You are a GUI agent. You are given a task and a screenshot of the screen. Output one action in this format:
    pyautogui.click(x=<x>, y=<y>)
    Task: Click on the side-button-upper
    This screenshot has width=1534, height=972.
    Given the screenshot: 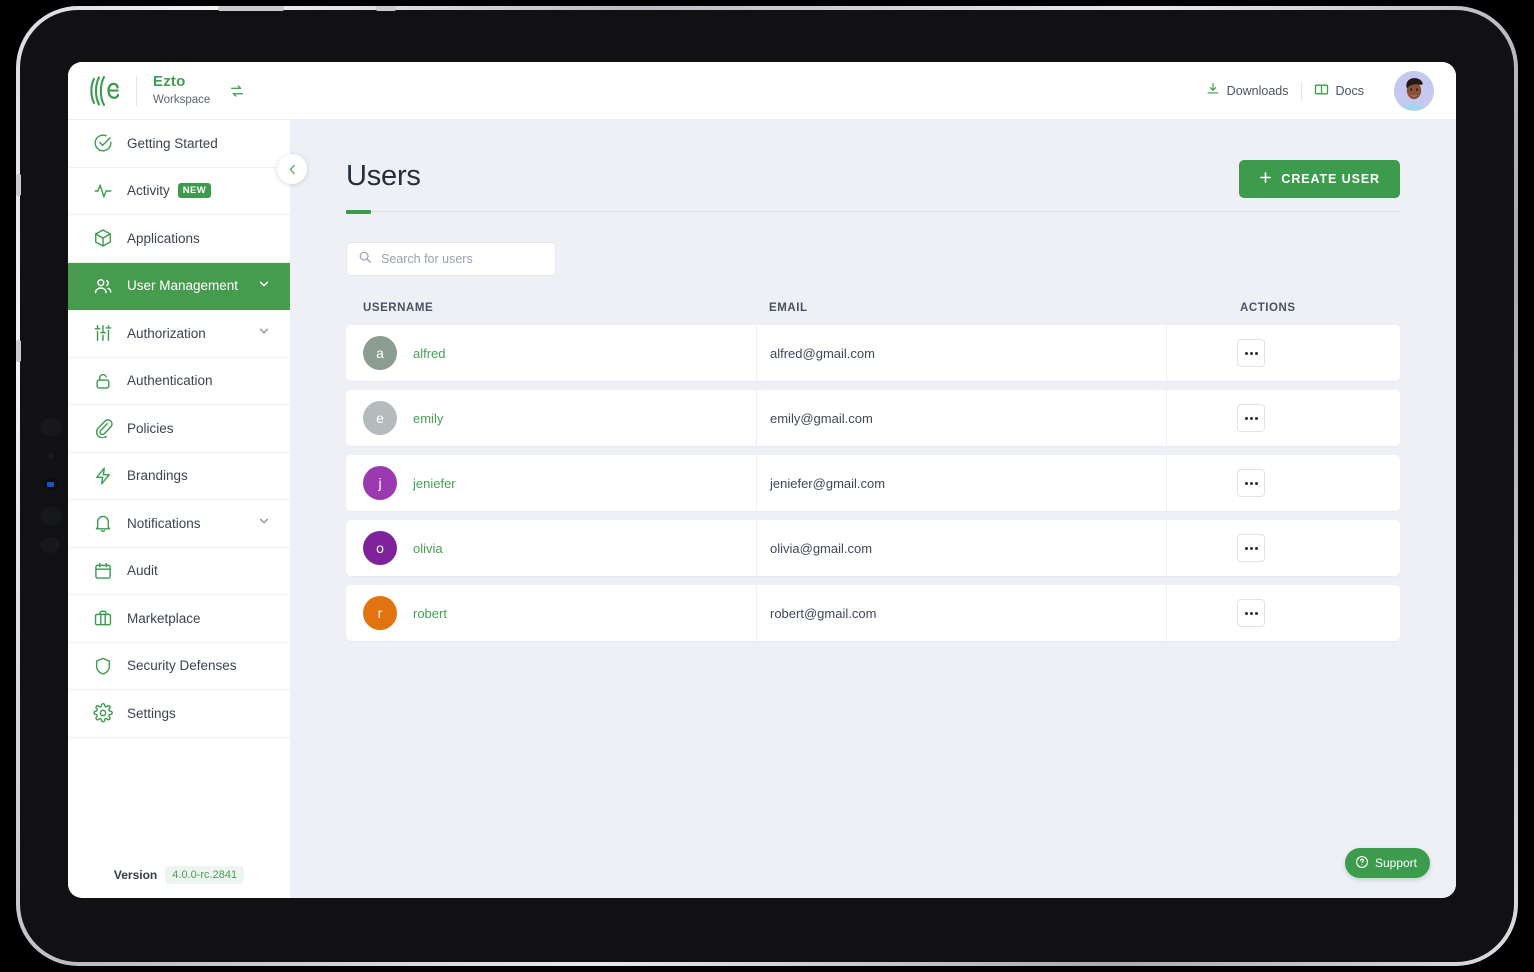 What is the action you would take?
    pyautogui.click(x=18, y=185)
    